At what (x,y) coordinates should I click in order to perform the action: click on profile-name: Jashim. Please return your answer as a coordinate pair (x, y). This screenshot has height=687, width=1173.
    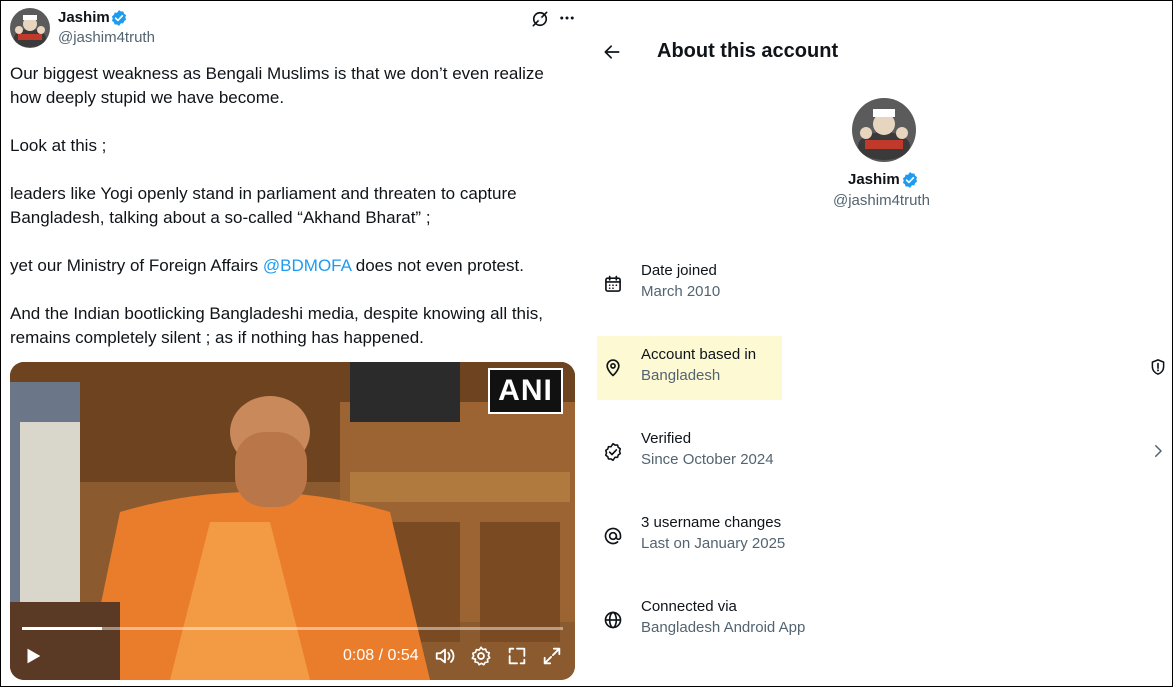
    Looking at the image, I should click on (874, 179).